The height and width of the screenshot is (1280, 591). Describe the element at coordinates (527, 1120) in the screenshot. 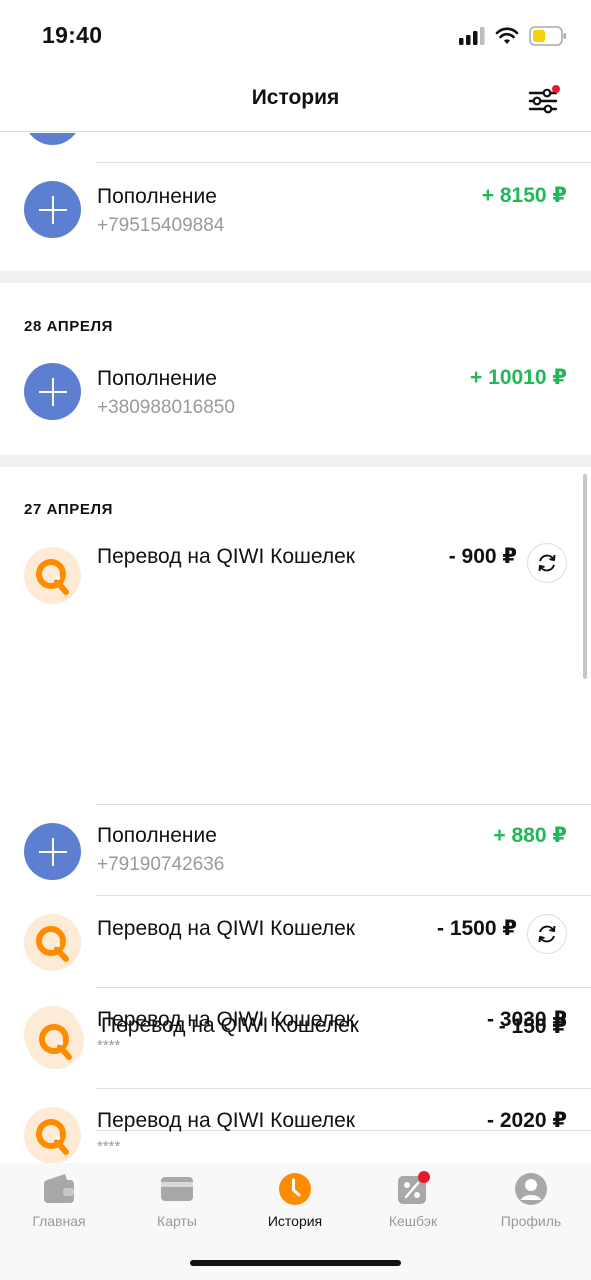

I see `transaction-amount: - 2020 ₽` at that location.